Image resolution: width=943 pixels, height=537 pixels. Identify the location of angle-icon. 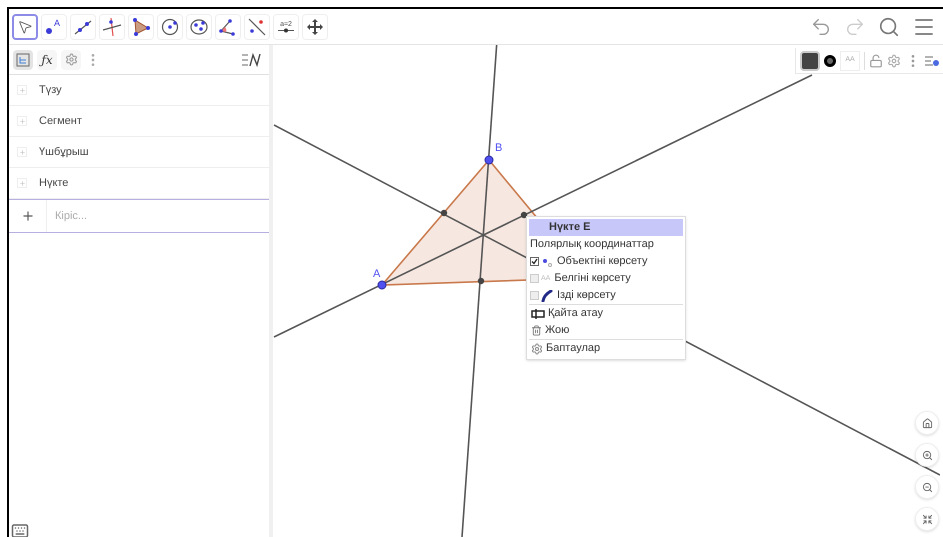
(228, 26).